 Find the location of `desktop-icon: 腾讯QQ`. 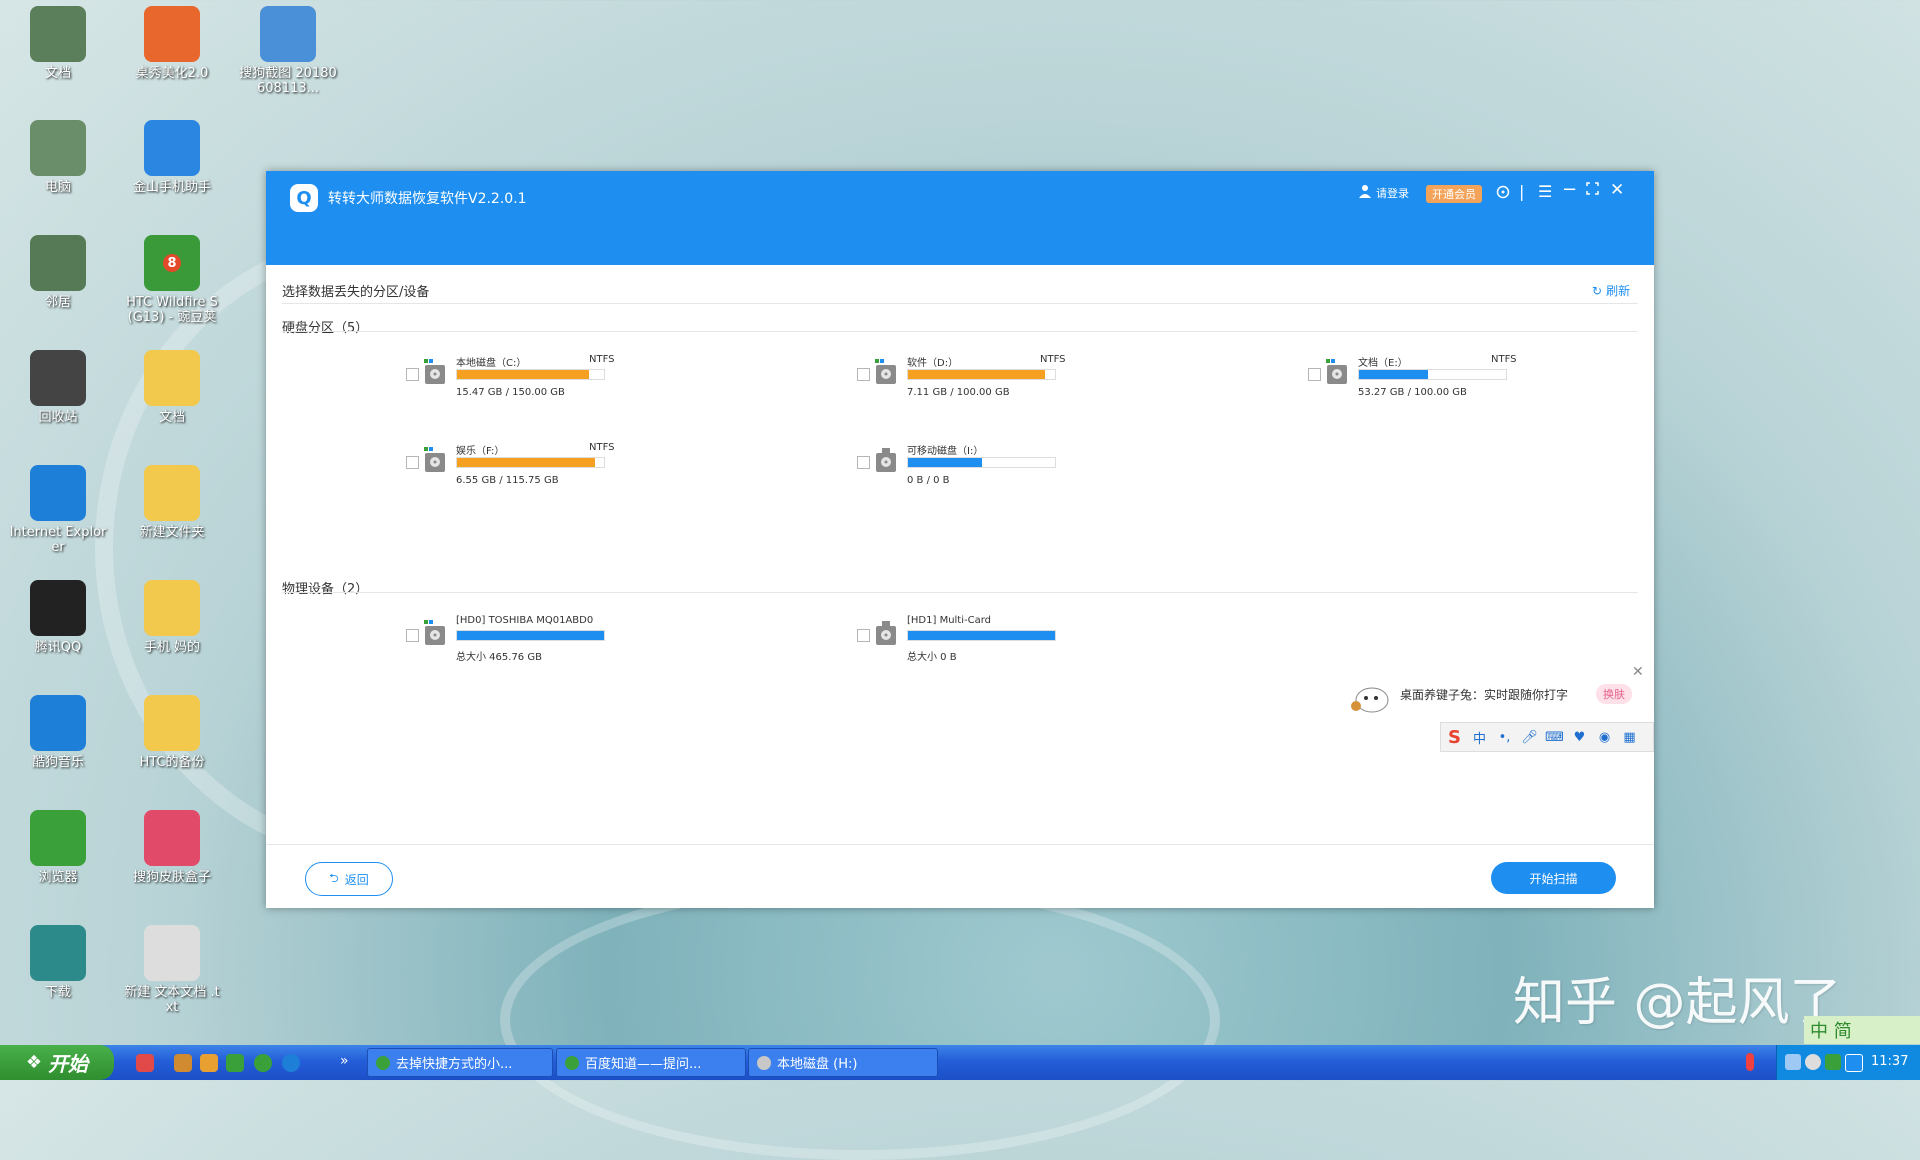

desktop-icon: 腾讯QQ is located at coordinates (58, 617).